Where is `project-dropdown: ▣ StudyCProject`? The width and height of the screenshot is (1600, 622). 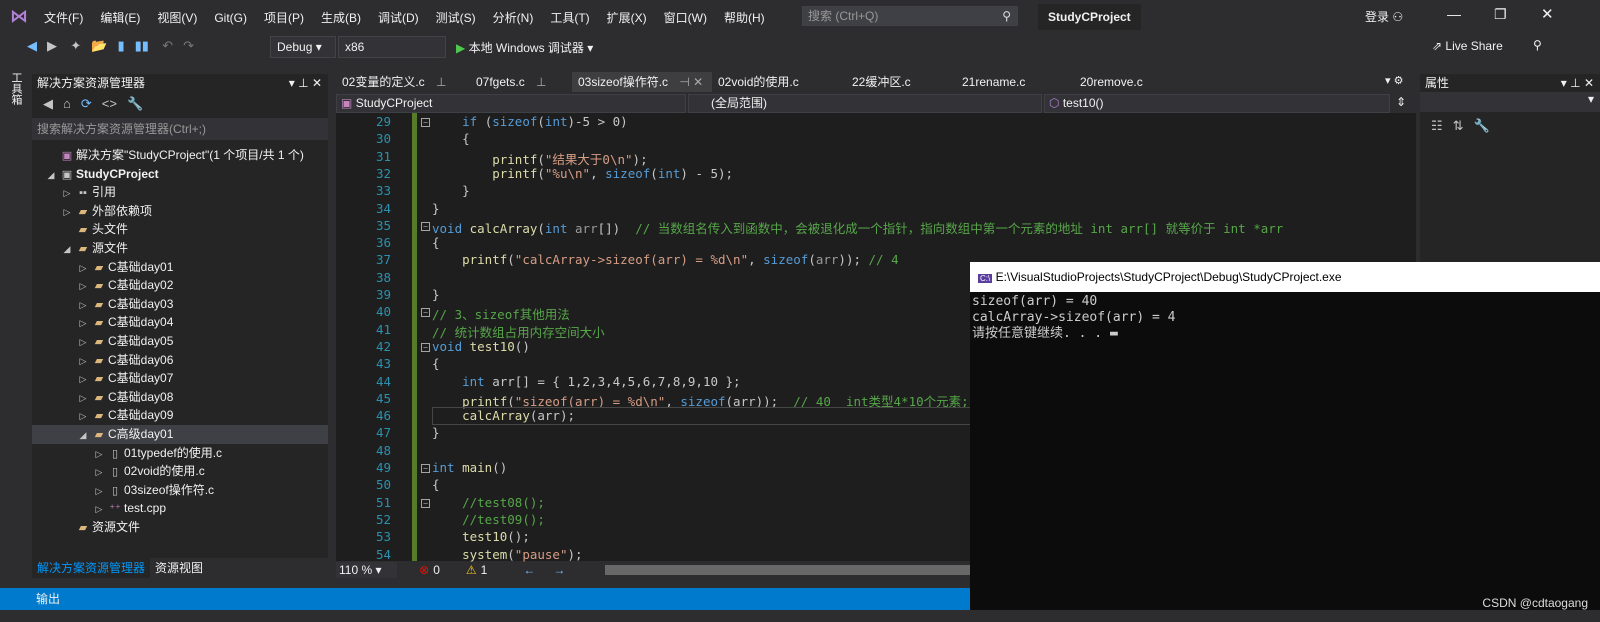
project-dropdown: ▣ StudyCProject is located at coordinates (511, 103).